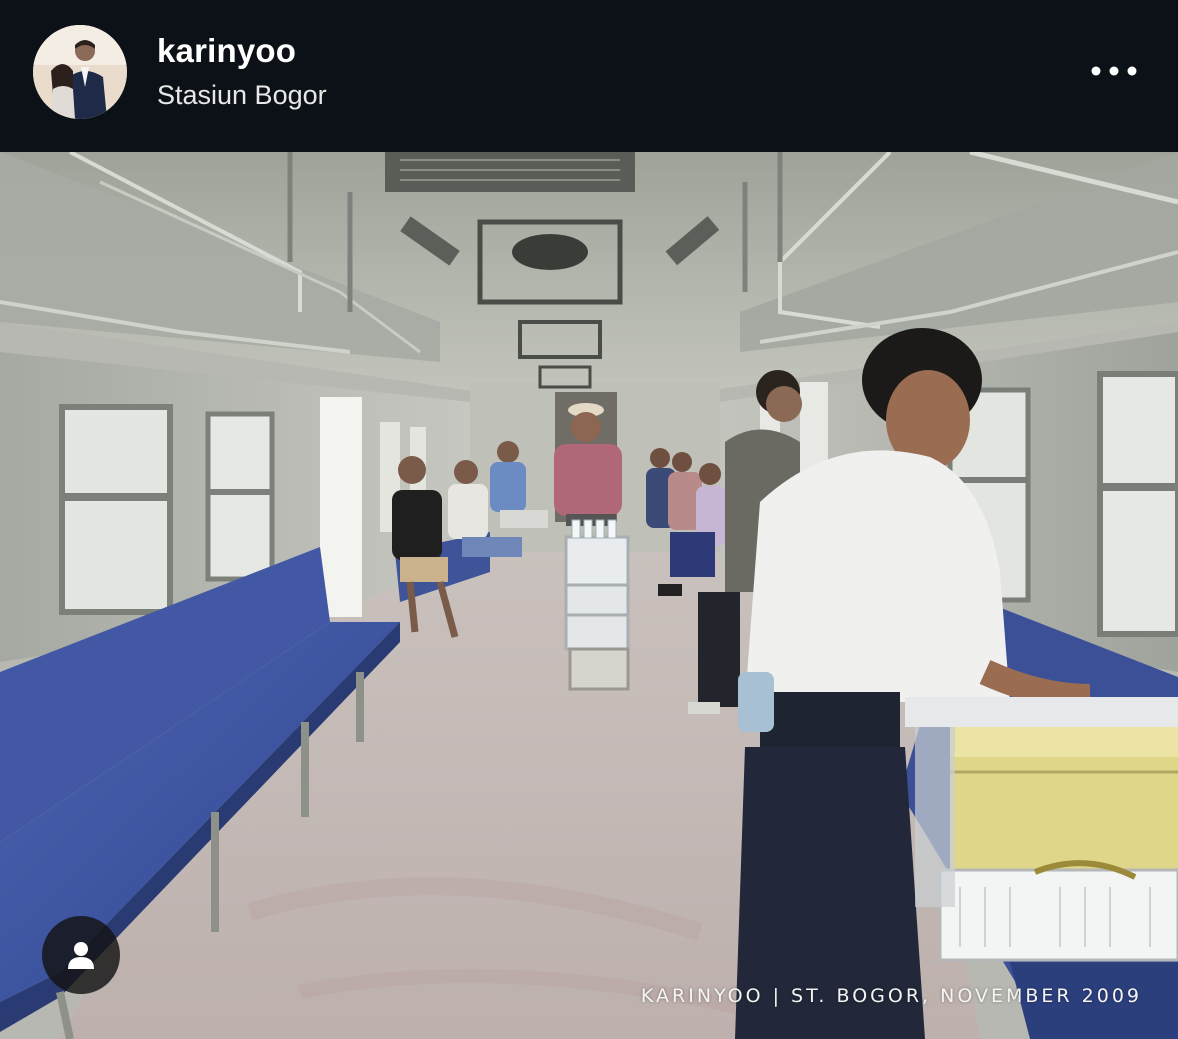 This screenshot has height=1039, width=1178. Describe the element at coordinates (80, 72) in the screenshot. I see `avatar` at that location.